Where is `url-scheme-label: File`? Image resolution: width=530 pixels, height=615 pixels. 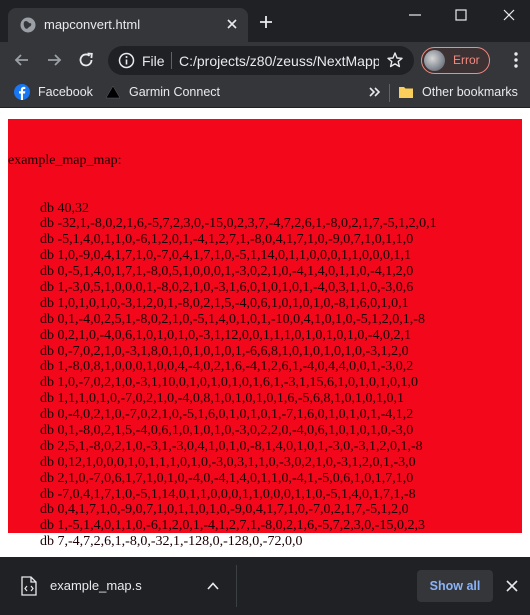 url-scheme-label: File is located at coordinates (153, 61).